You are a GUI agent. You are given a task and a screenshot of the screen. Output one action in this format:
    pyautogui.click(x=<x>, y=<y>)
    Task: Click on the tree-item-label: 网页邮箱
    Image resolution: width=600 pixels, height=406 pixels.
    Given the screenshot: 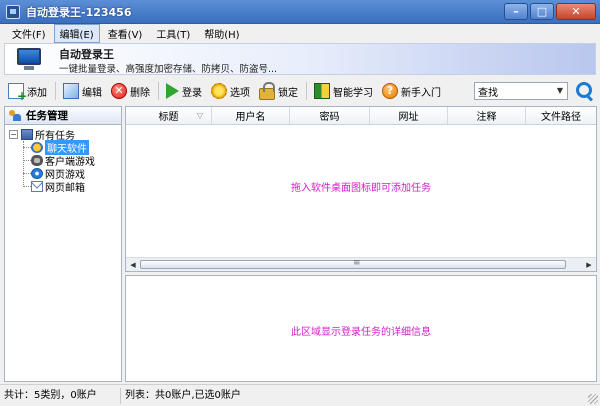 What is the action you would take?
    pyautogui.click(x=65, y=188)
    